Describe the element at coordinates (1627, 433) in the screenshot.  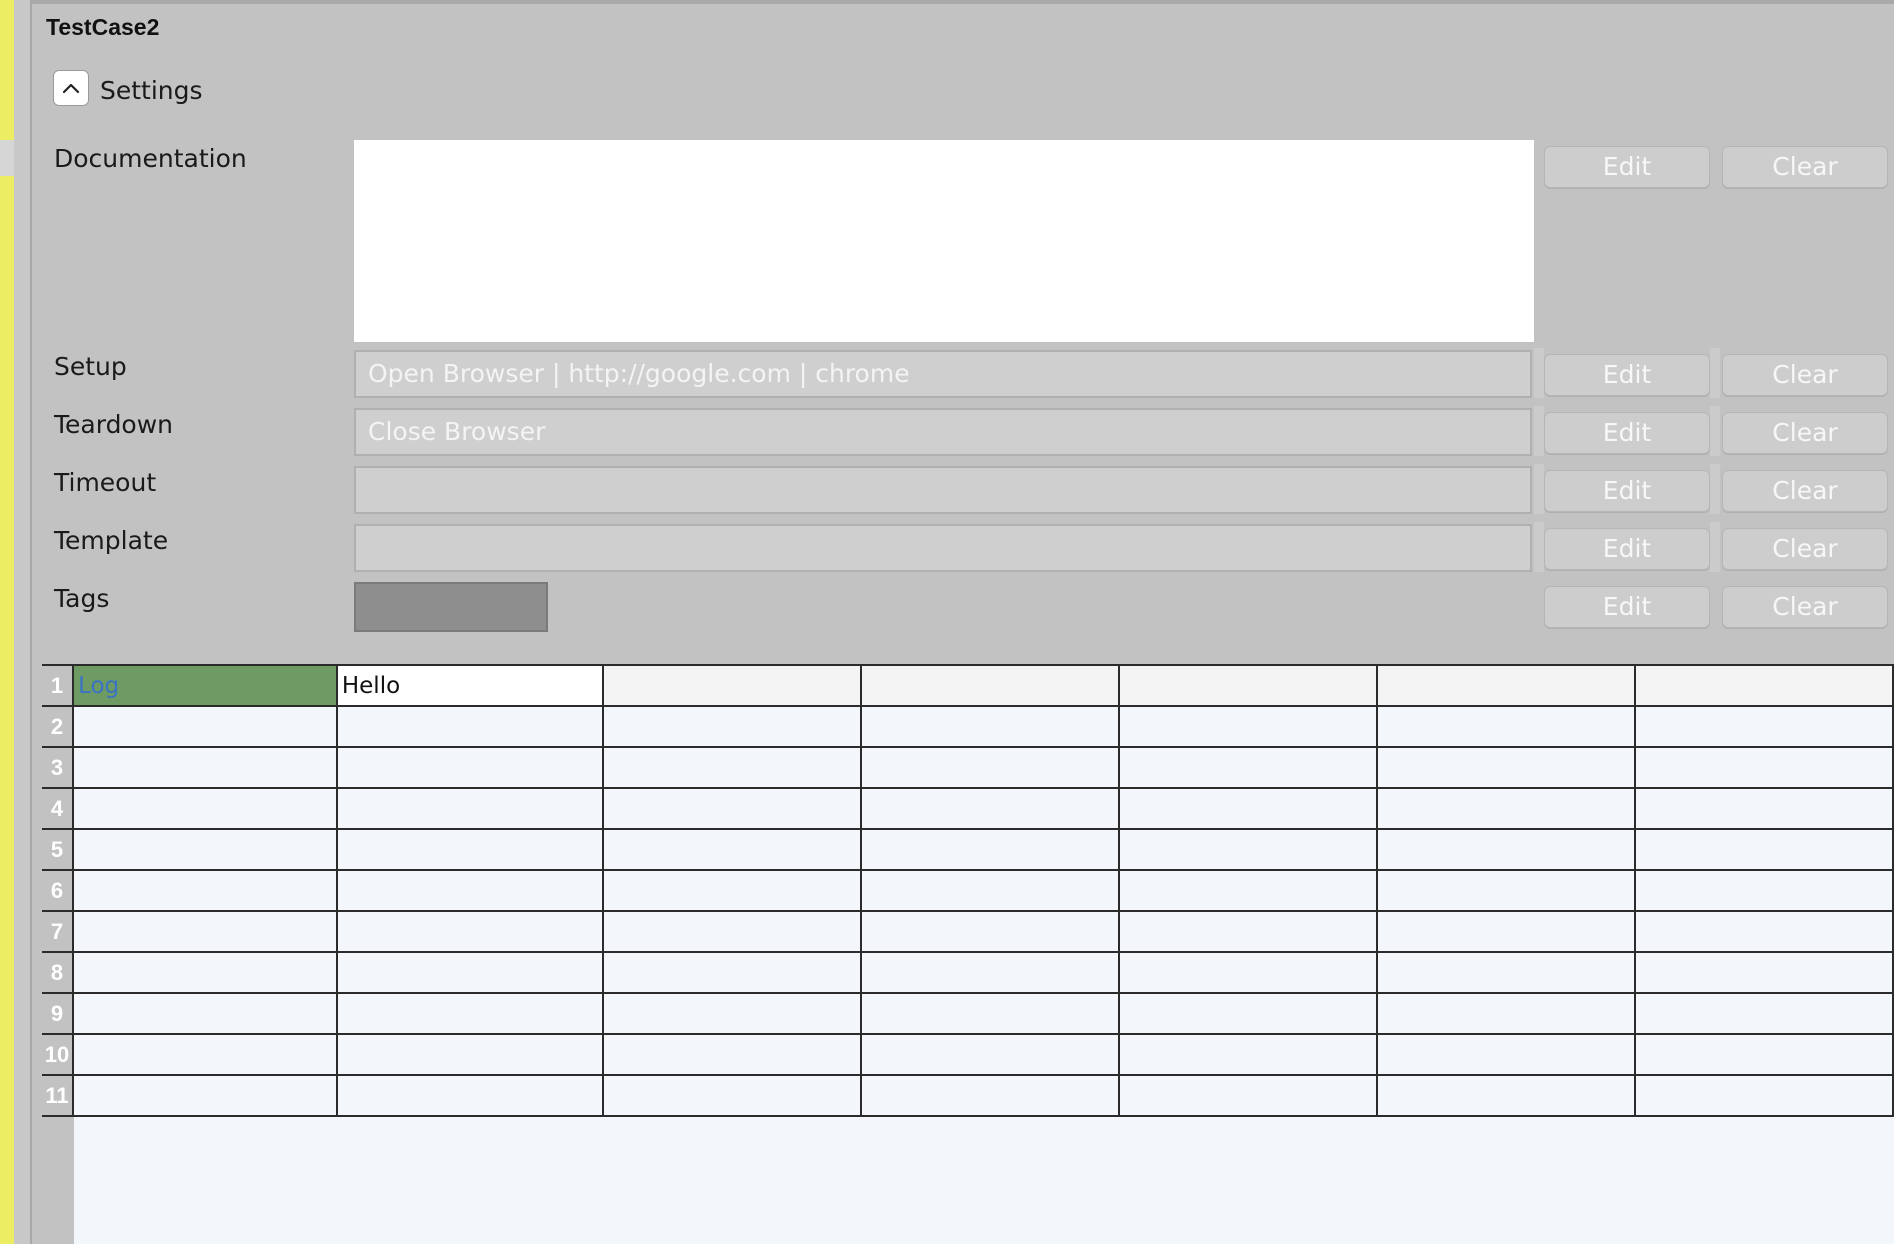
I see `teardown-edit-button: Edit` at that location.